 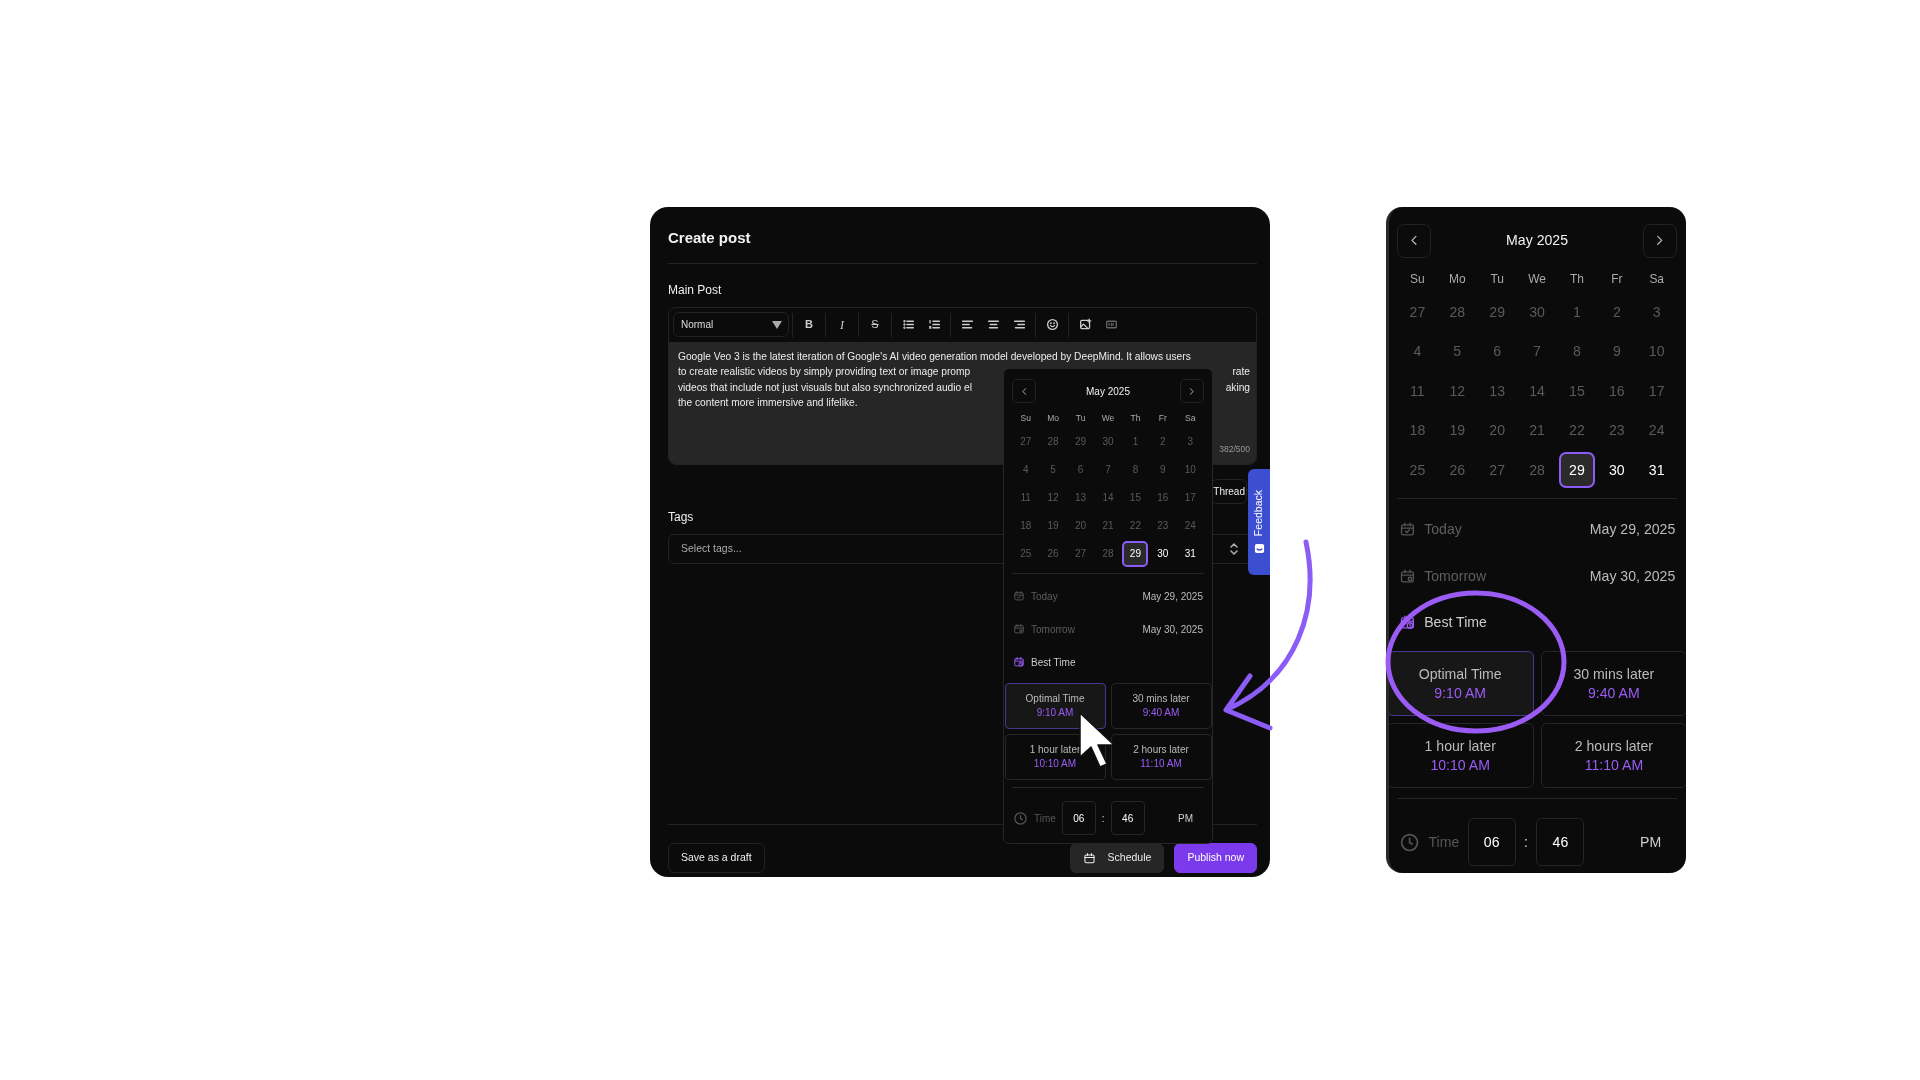 I want to click on emoji-icon, so click(x=1052, y=324).